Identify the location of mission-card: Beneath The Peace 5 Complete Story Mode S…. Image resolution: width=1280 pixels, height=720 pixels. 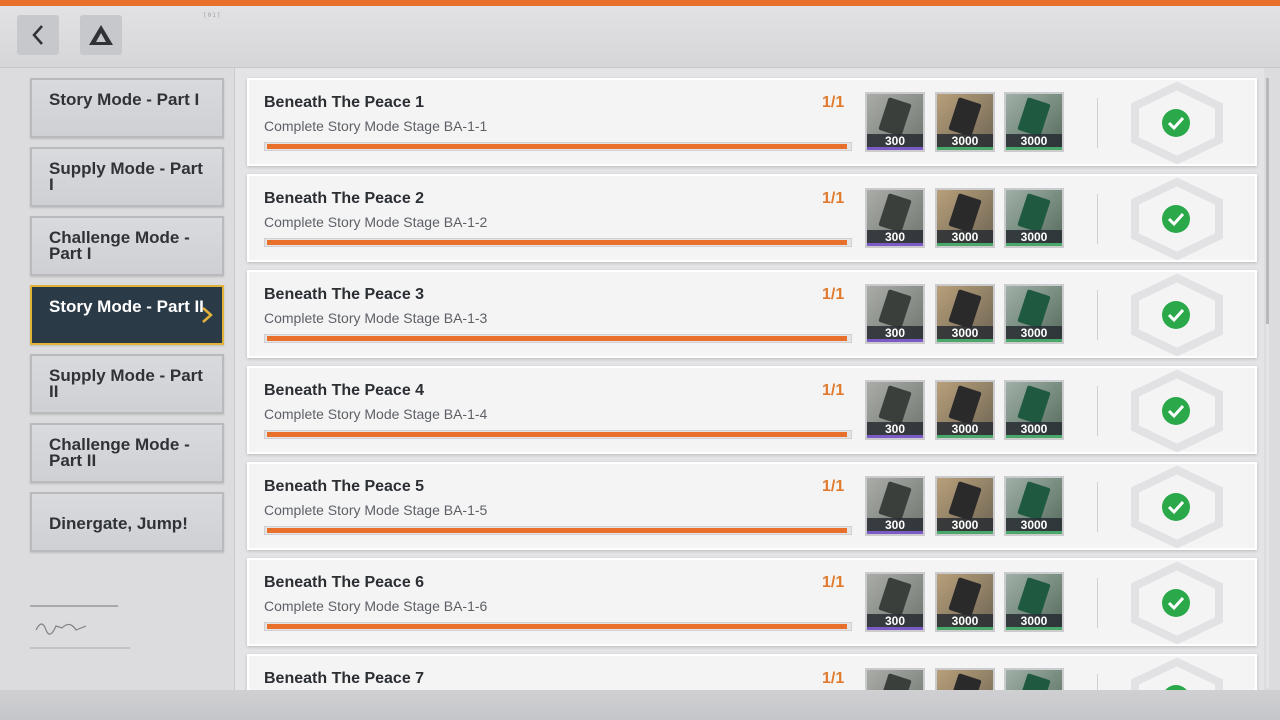
(752, 506).